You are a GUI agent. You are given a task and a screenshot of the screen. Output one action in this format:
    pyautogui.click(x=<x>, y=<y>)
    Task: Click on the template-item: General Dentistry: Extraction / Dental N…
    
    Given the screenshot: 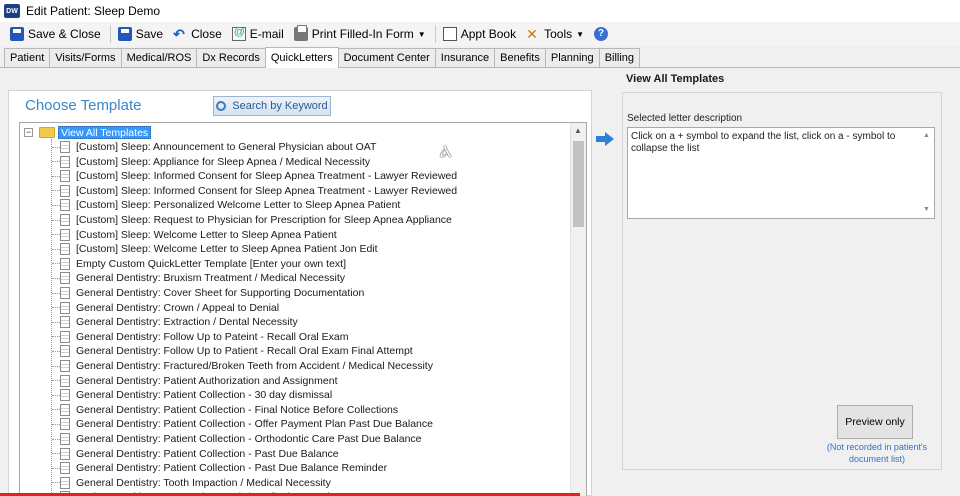 What is the action you would take?
    pyautogui.click(x=175, y=322)
    